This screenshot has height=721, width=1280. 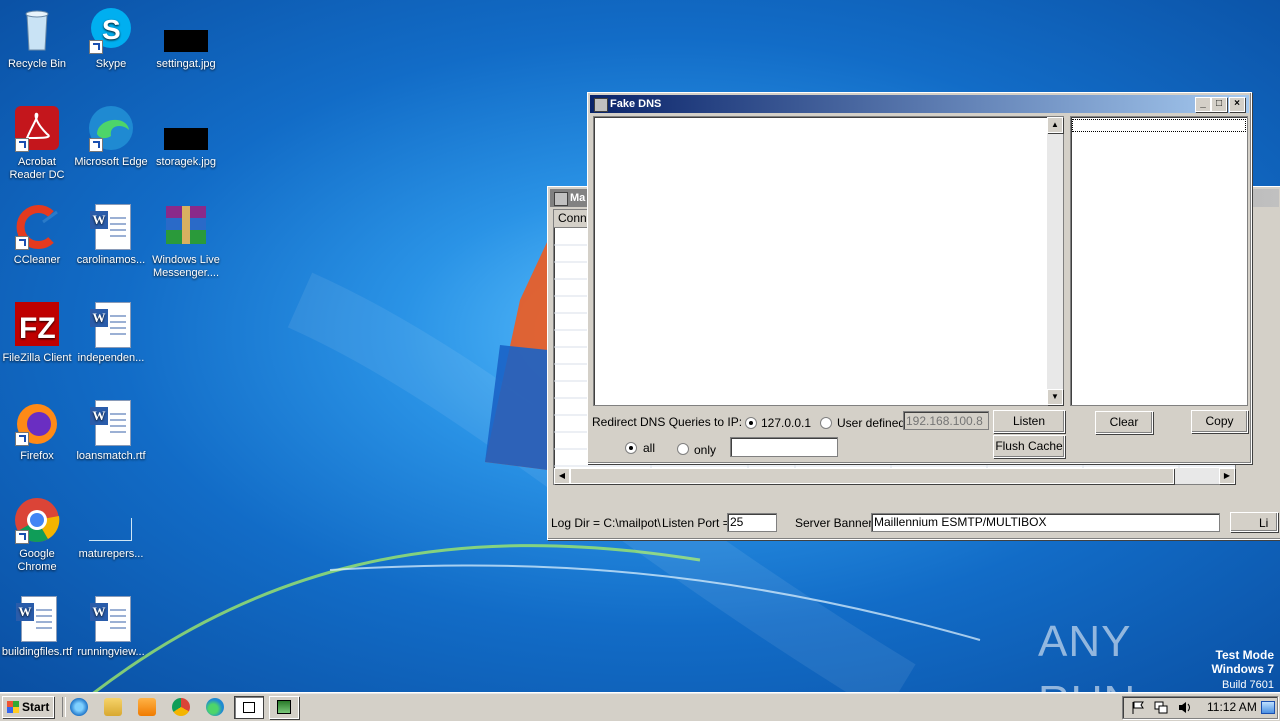 I want to click on desktop-icon-skype: S Skype, so click(x=111, y=38).